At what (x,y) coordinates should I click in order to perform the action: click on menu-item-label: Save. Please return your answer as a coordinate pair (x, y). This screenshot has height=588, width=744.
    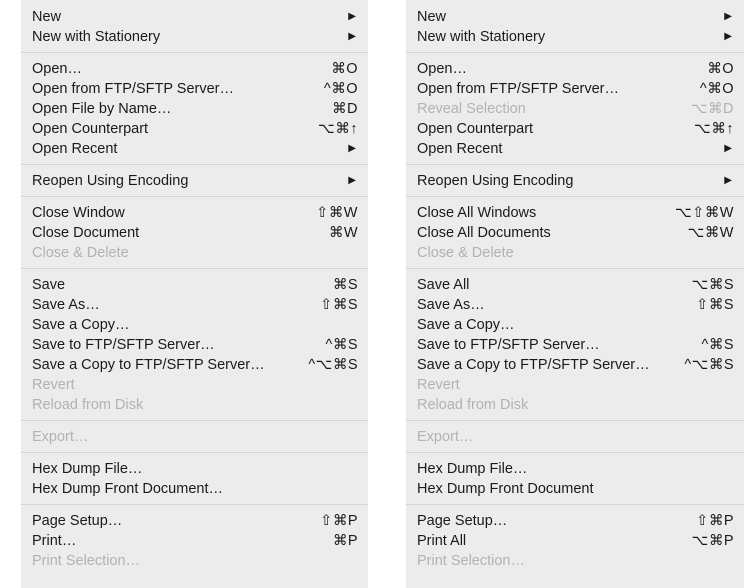
    Looking at the image, I should click on (49, 285).